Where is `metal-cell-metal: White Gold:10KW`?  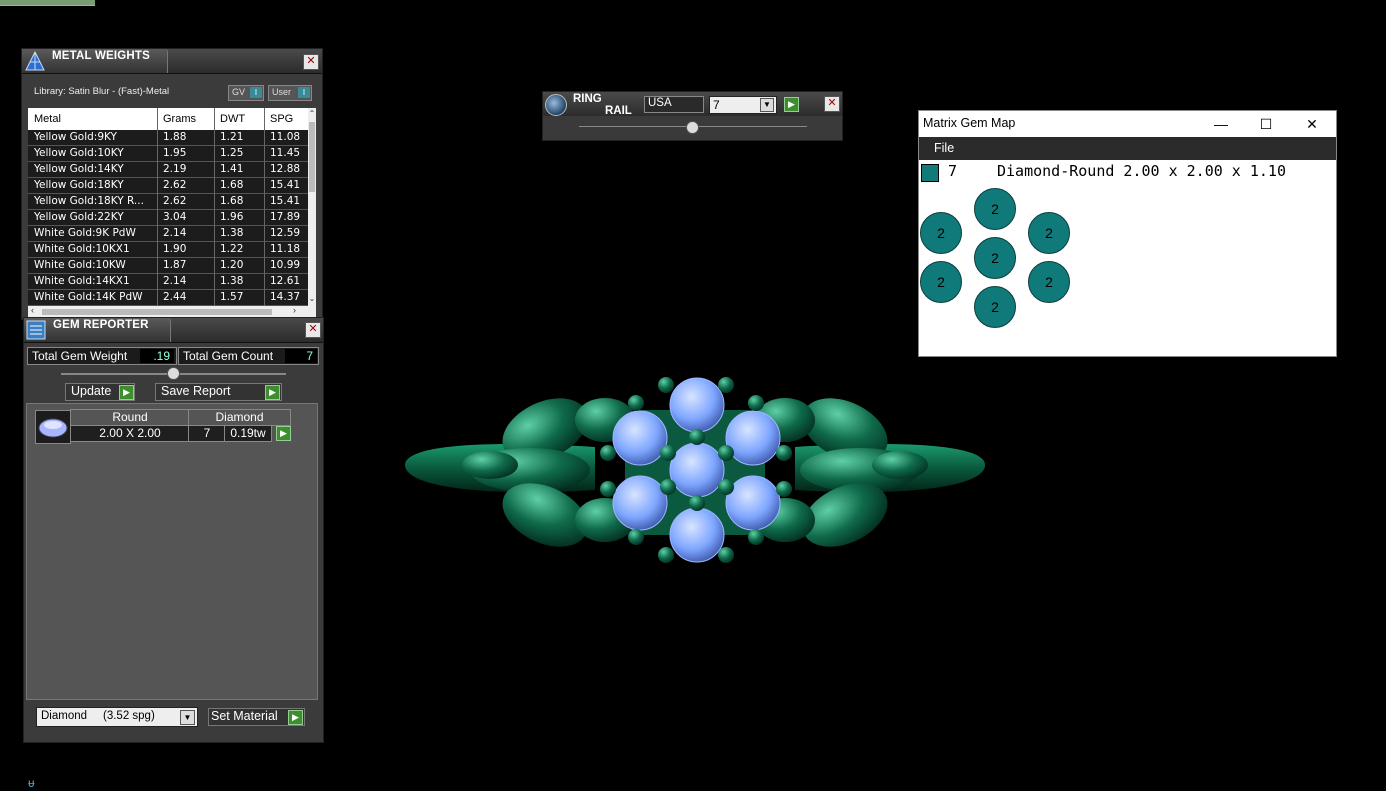 metal-cell-metal: White Gold:10KW is located at coordinates (80, 265).